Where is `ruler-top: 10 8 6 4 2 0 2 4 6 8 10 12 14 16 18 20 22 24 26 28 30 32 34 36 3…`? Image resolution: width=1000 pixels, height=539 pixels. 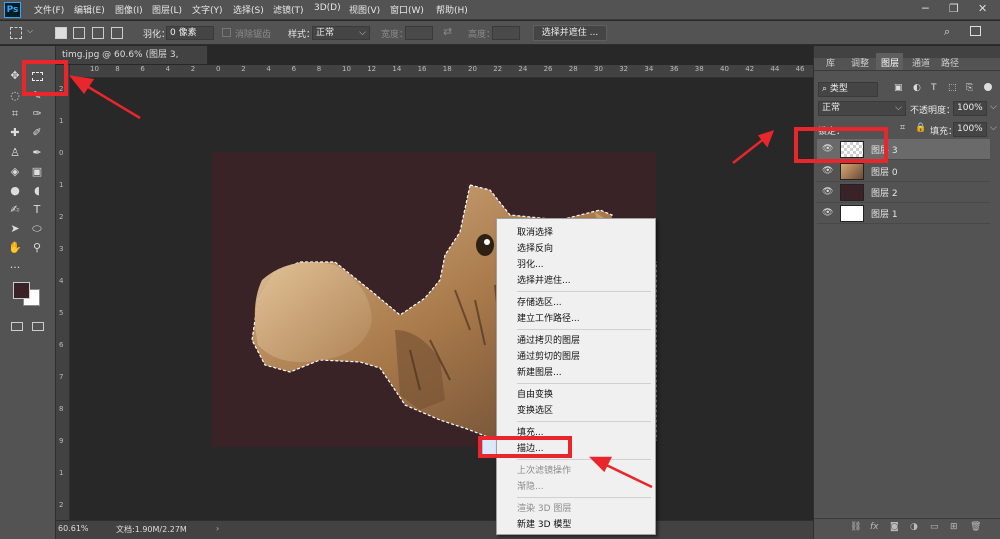
ruler-top: 10 8 6 4 2 0 2 4 6 8 10 12 14 16 18 20 22 24 26 28 30 32 34 36 3… is located at coordinates (441, 71).